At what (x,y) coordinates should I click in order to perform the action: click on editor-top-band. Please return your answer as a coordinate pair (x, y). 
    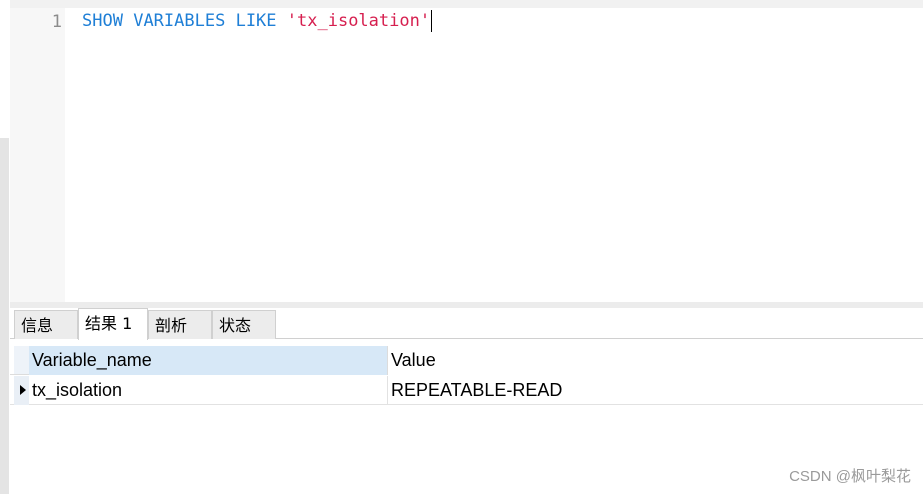
    Looking at the image, I should click on (466, 4).